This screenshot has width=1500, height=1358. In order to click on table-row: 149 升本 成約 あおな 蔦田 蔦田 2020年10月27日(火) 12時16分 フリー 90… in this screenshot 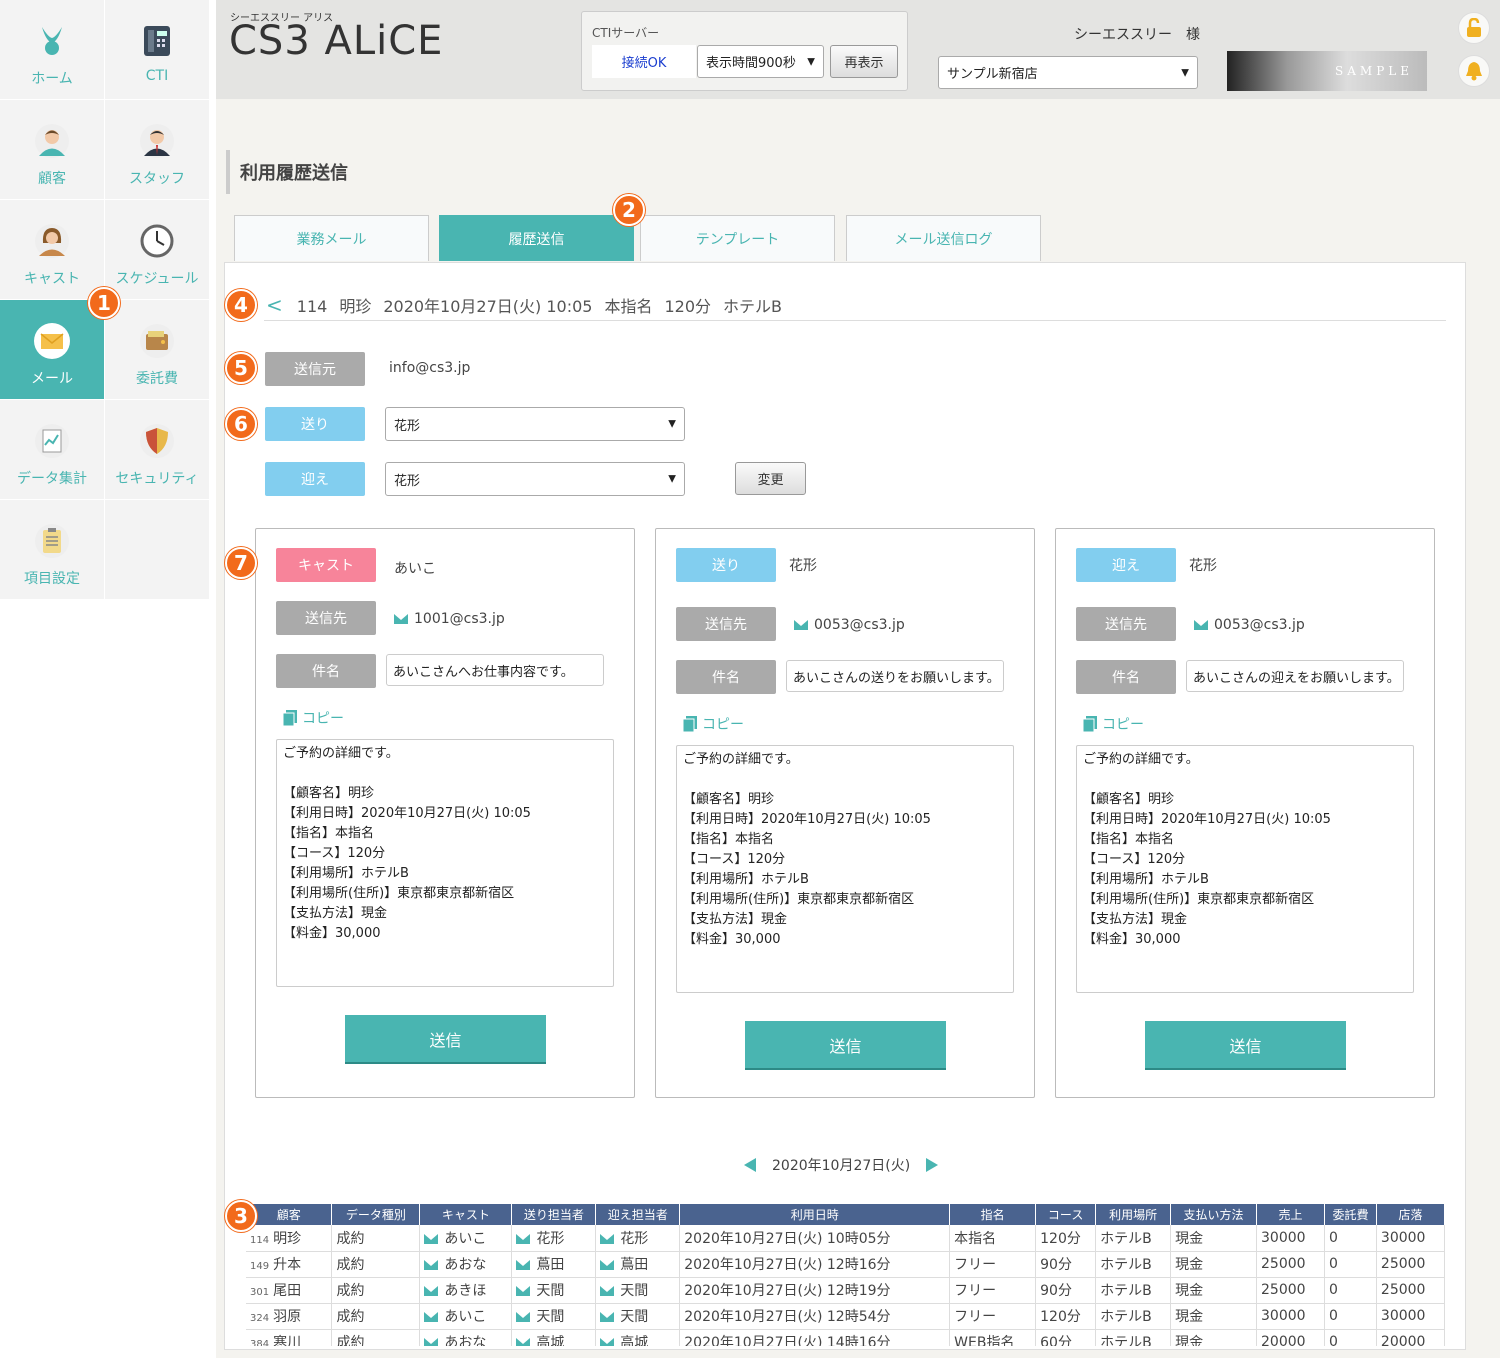, I will do `click(845, 1264)`.